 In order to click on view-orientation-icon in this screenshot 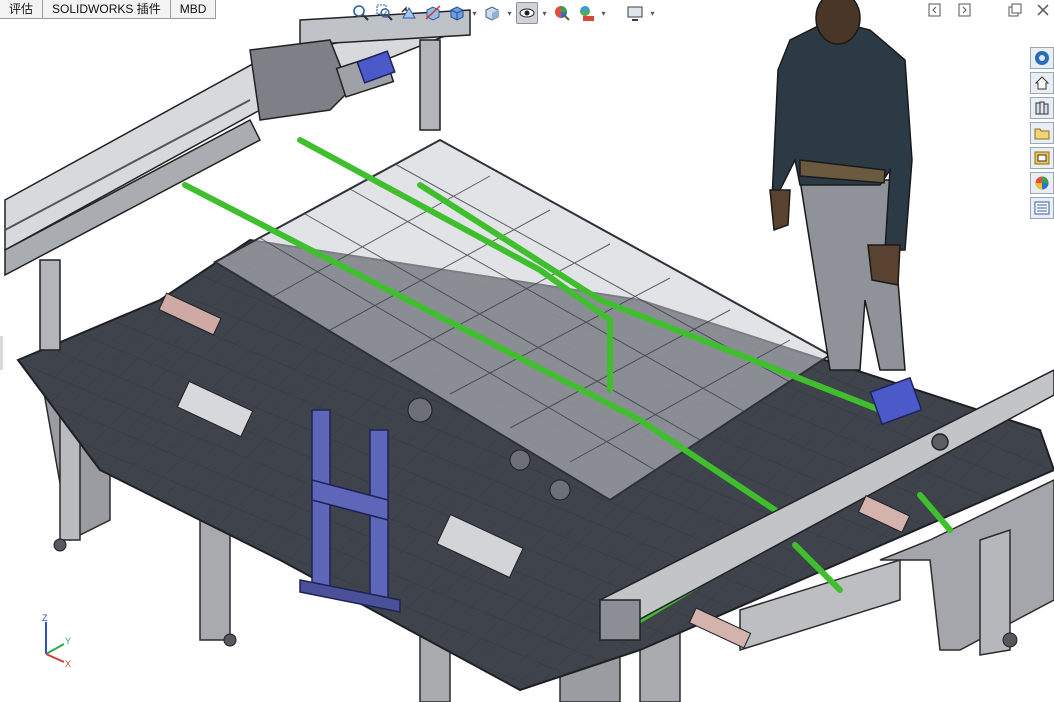, I will do `click(457, 13)`.